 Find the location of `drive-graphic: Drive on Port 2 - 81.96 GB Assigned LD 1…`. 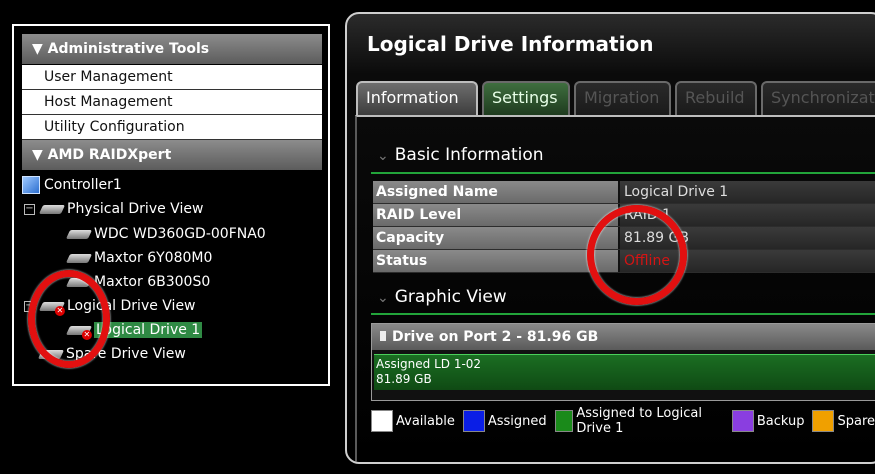

drive-graphic: Drive on Port 2 - 81.96 GB Assigned LD 1… is located at coordinates (623, 362).